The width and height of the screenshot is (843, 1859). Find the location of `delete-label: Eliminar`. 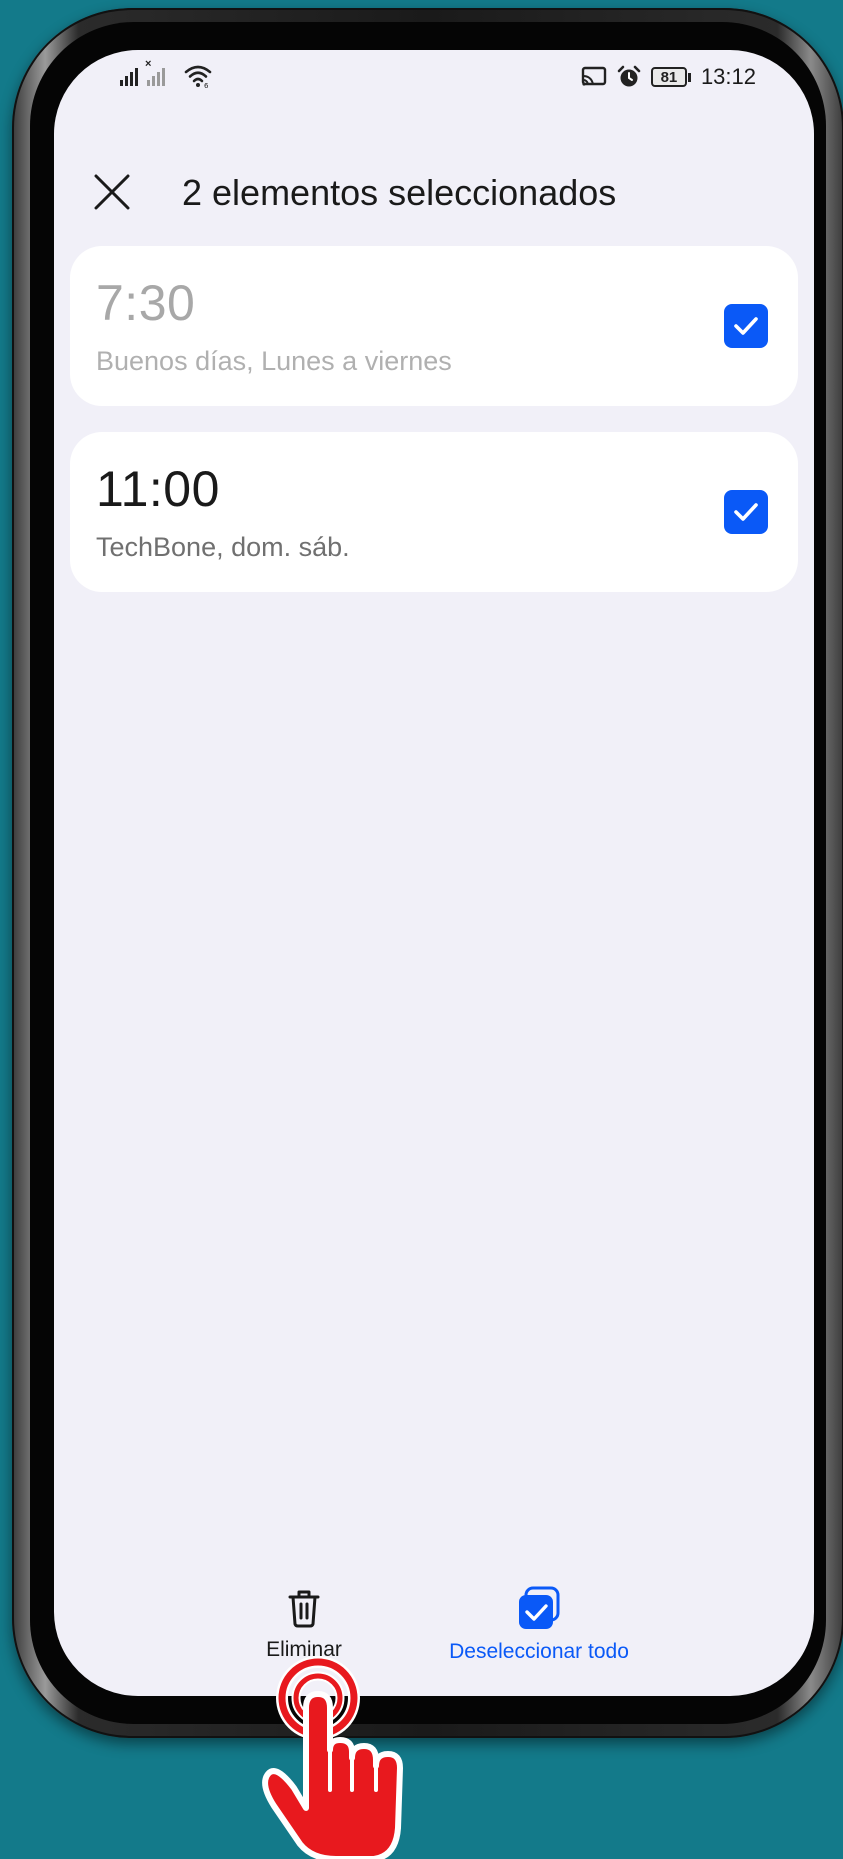

delete-label: Eliminar is located at coordinates (304, 1649).